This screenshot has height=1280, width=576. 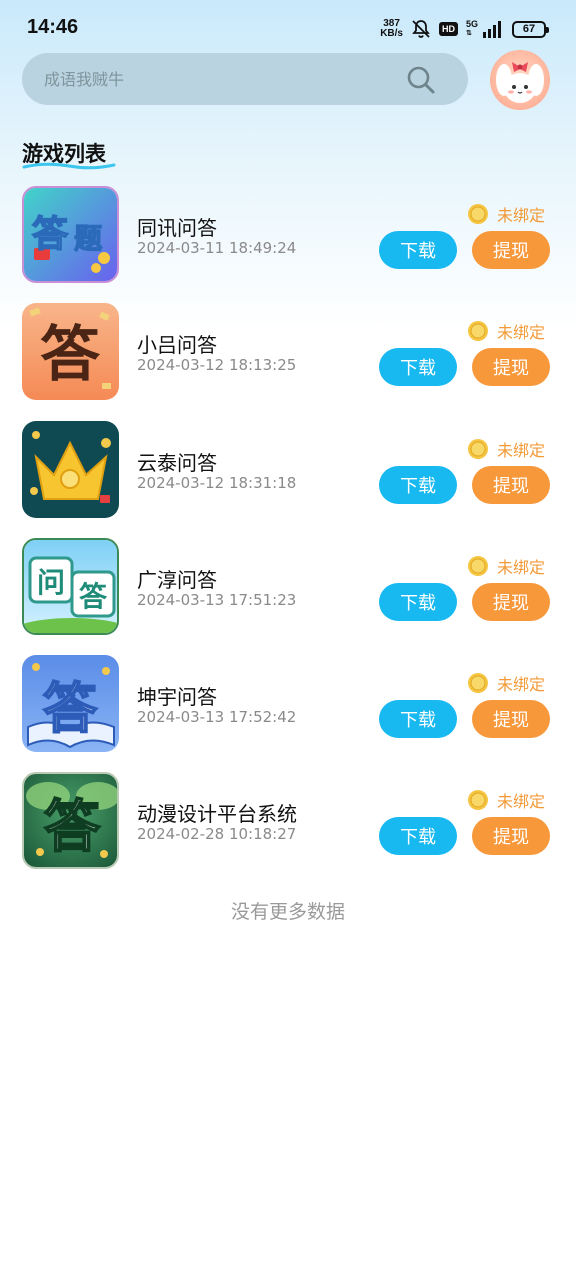 What do you see at coordinates (391, 33) in the screenshot?
I see `network-speed-unit: KB/s` at bounding box center [391, 33].